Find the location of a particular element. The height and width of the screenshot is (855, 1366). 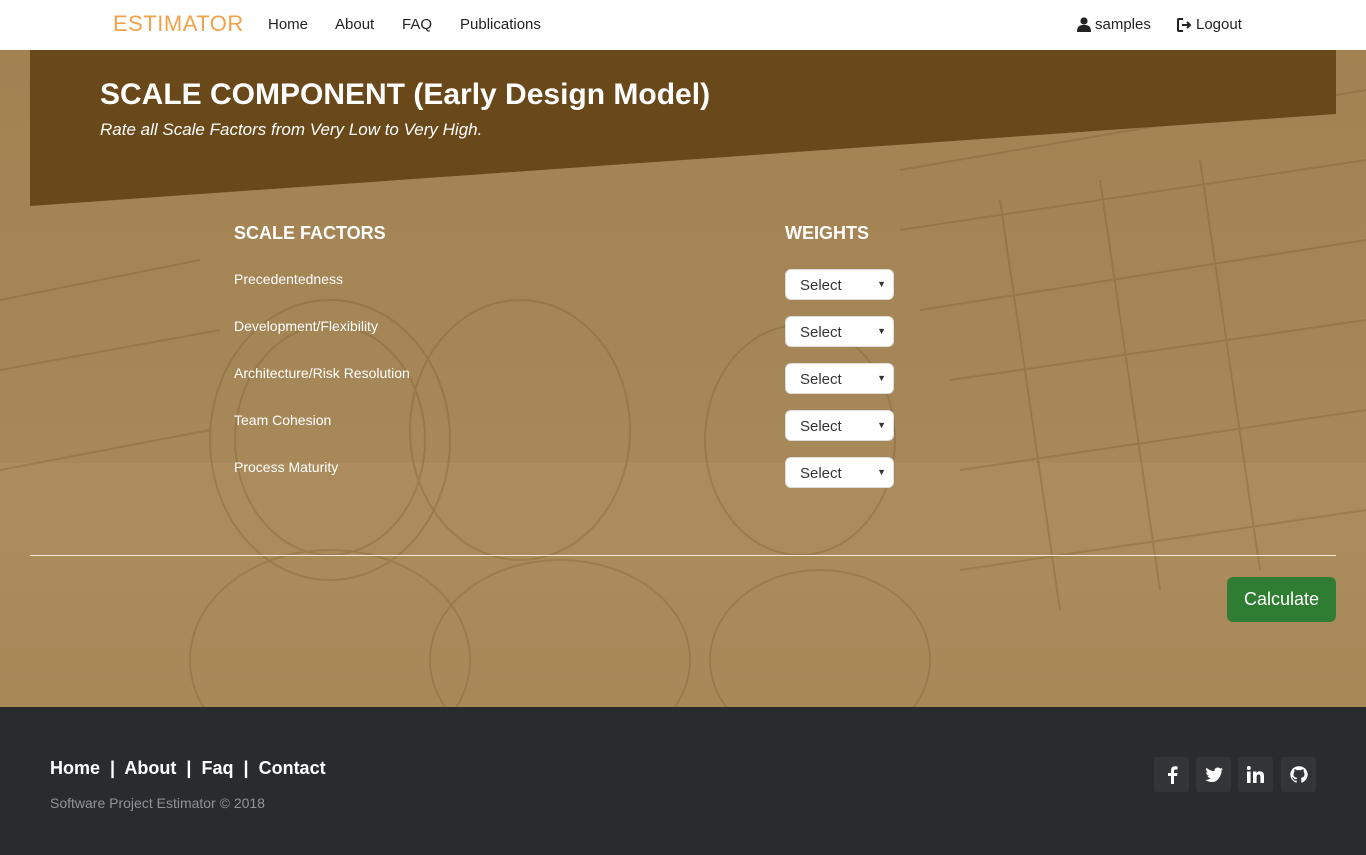

nav-publications: Publications is located at coordinates (500, 24).